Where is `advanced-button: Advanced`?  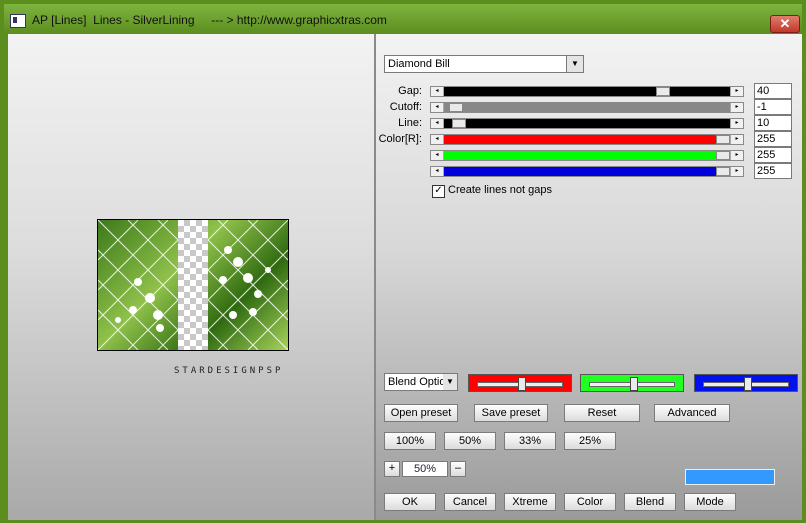 advanced-button: Advanced is located at coordinates (692, 413).